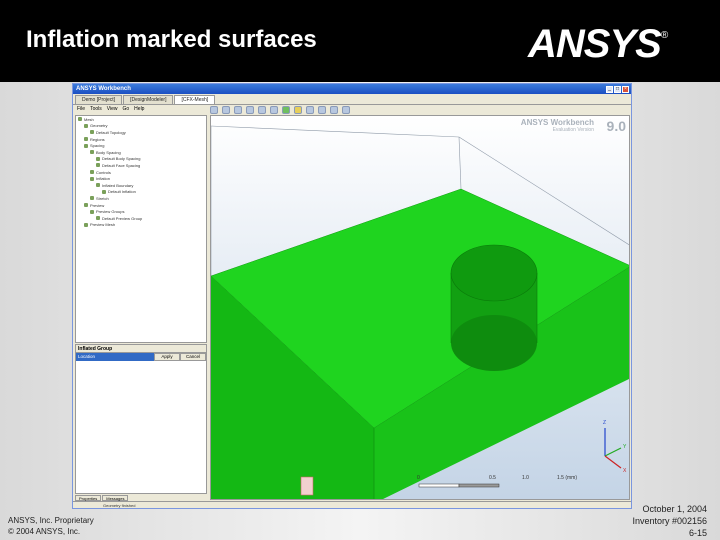  Describe the element at coordinates (141, 185) in the screenshot. I see `tree-item: Inflated Boundary` at that location.